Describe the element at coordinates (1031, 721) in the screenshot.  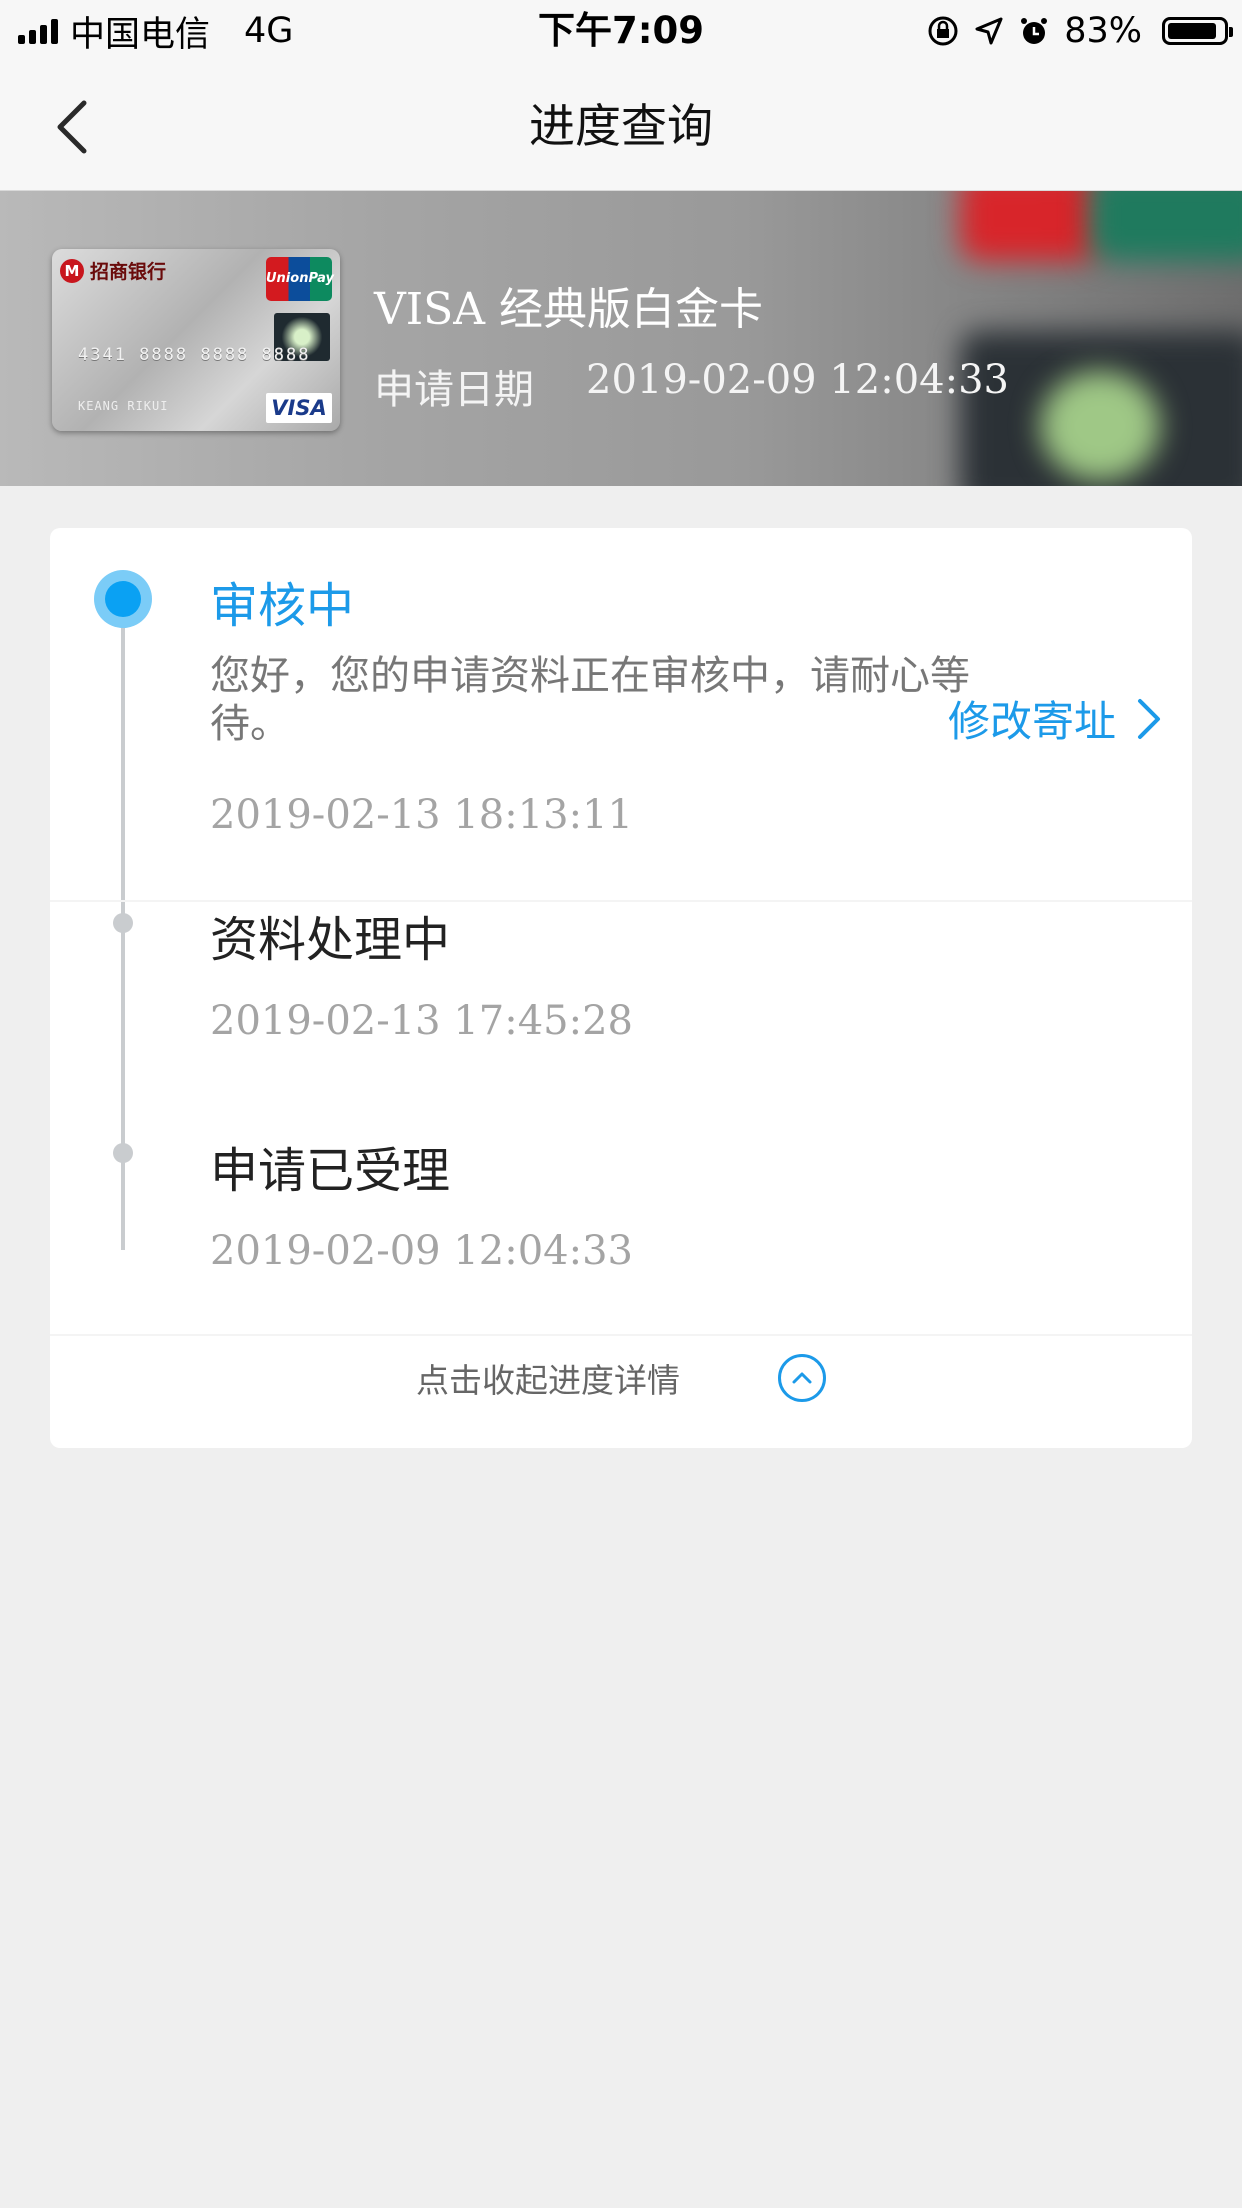
I see `modify-address-label: 修改寄址` at that location.